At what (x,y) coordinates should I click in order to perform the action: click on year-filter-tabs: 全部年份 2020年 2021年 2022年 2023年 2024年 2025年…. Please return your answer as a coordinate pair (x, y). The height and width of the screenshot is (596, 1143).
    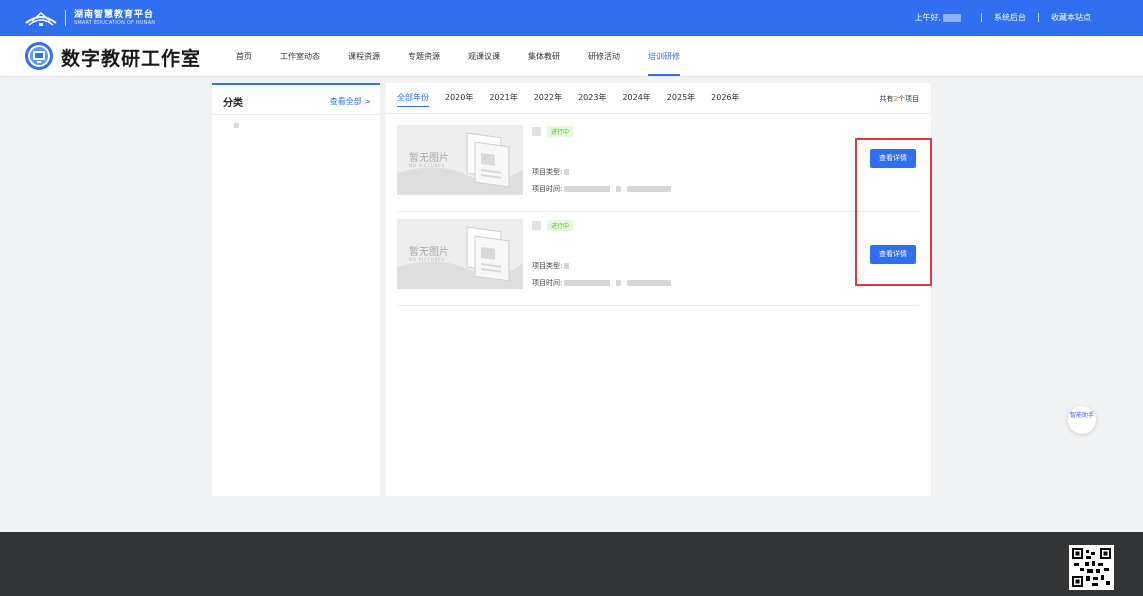
    Looking at the image, I should click on (576, 99).